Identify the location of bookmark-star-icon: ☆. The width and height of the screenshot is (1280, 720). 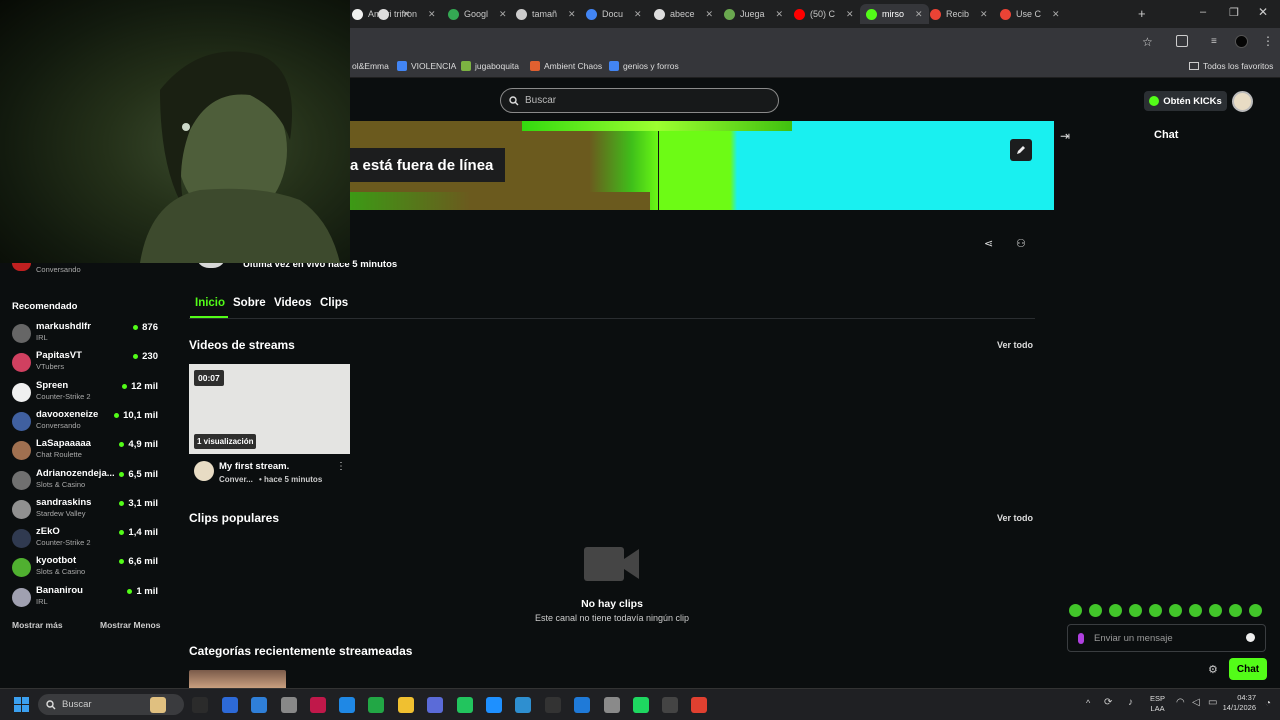
(1147, 42).